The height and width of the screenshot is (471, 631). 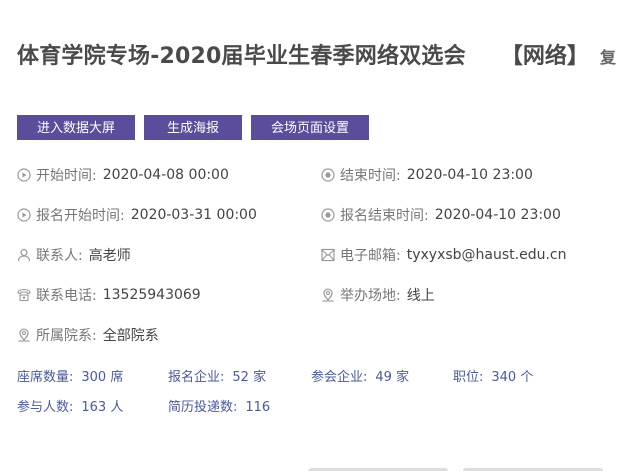 I want to click on stat-positions: 职位: 340 个, so click(x=493, y=375).